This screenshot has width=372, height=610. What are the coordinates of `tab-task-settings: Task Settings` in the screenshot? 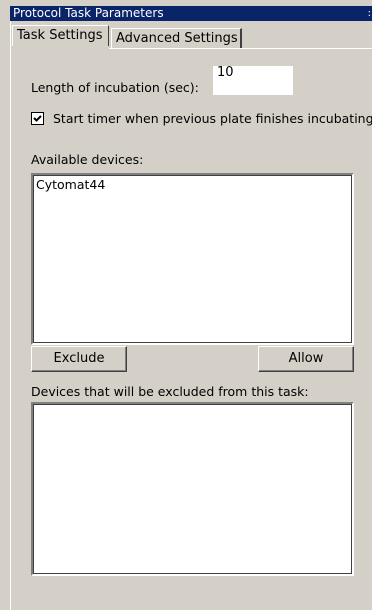 It's located at (60, 35).